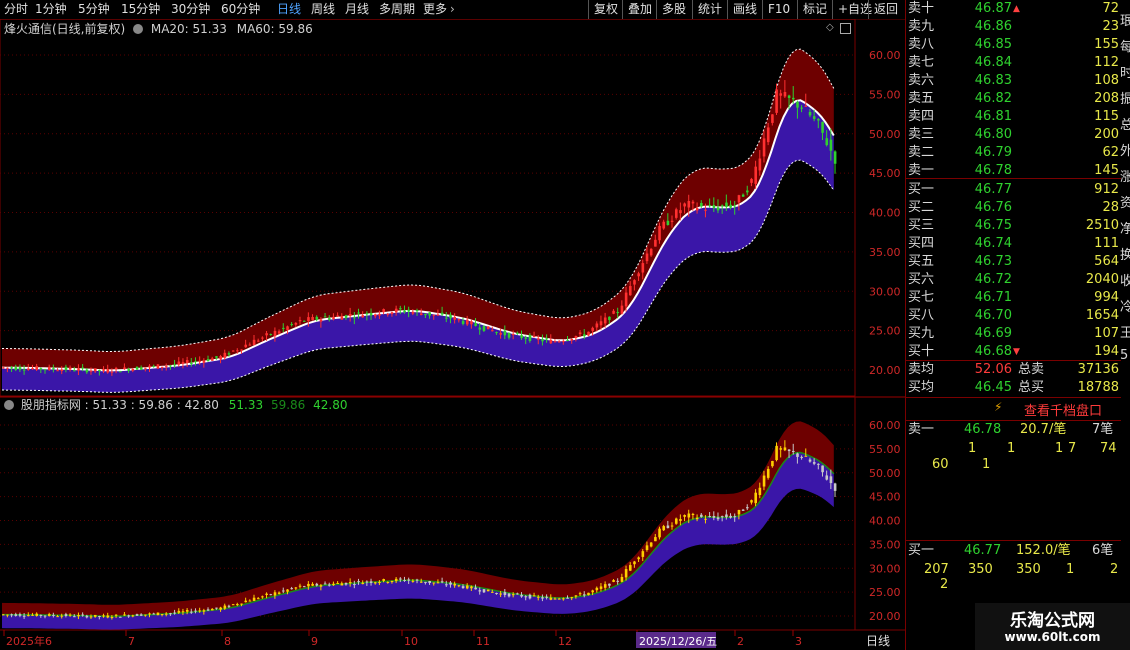  What do you see at coordinates (921, 261) in the screenshot?
I see `level-label: 买五` at bounding box center [921, 261].